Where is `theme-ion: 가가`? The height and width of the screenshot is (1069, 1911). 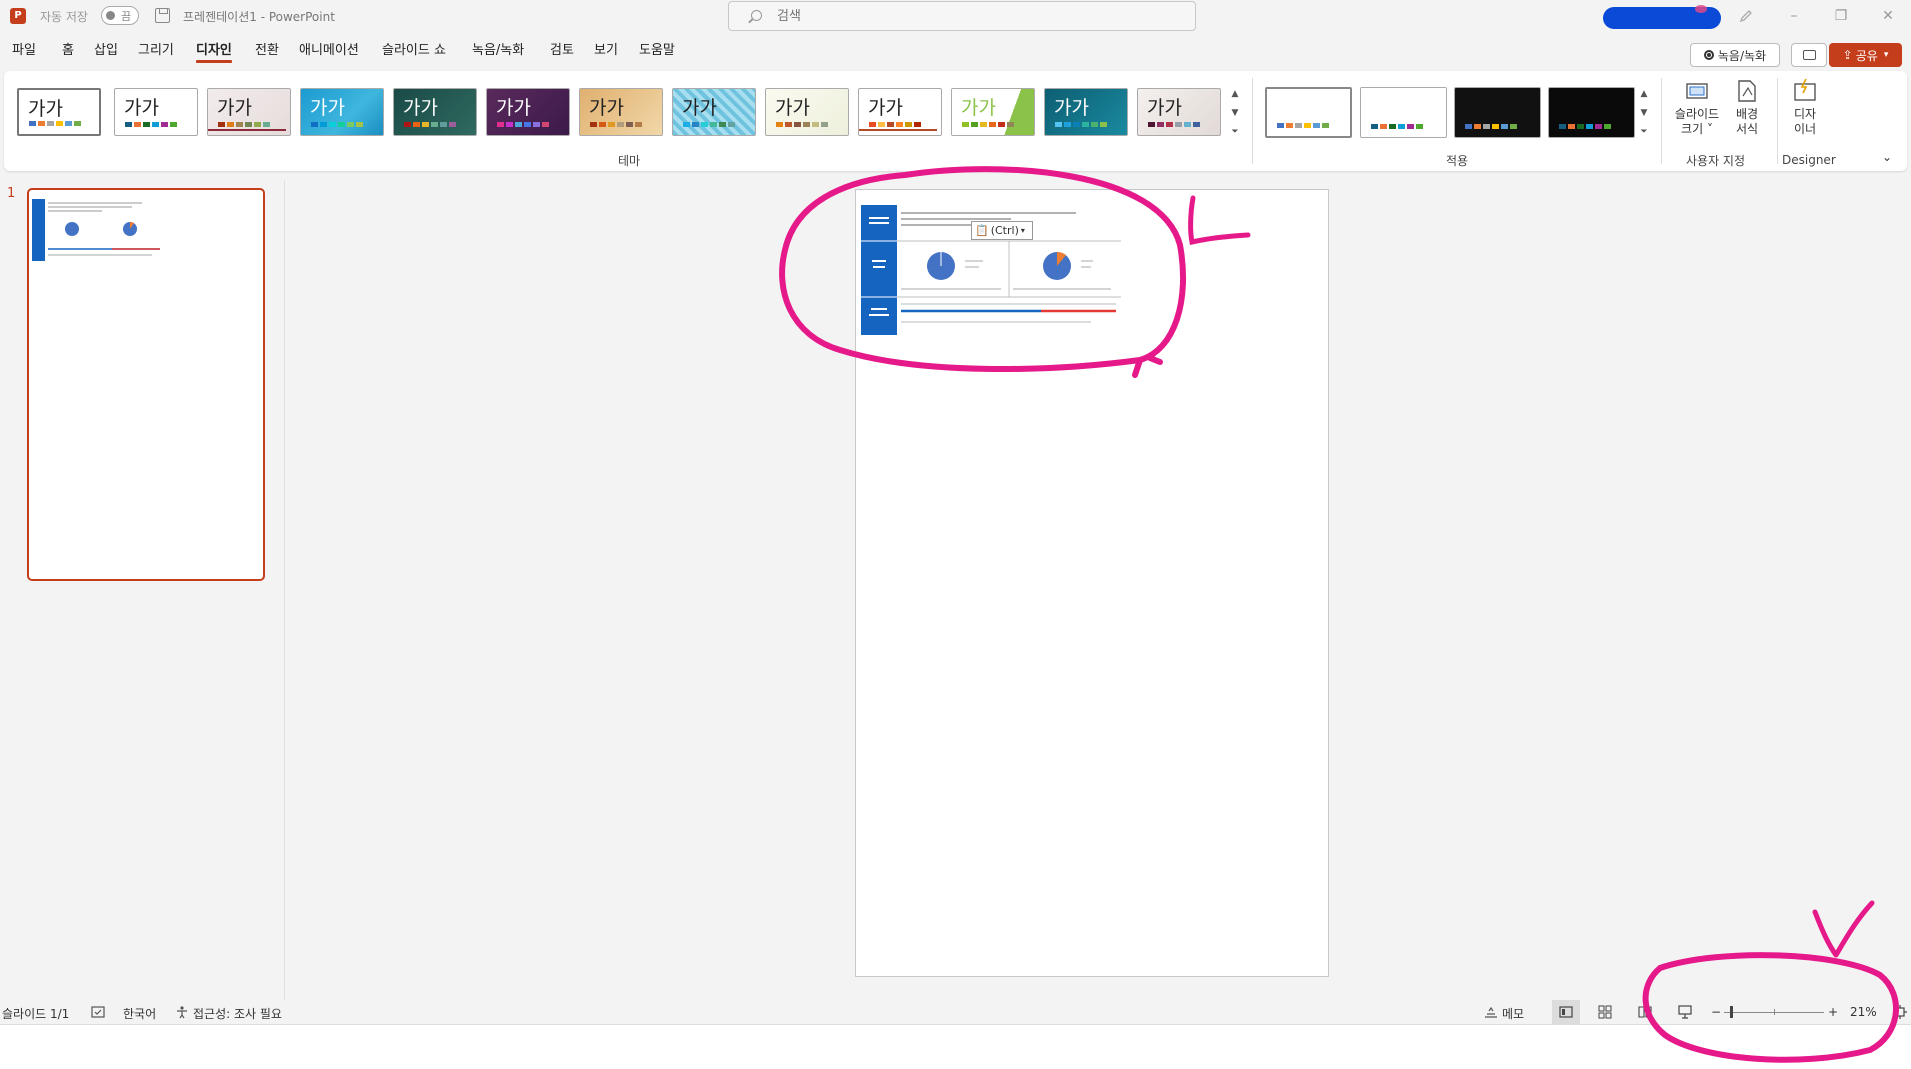
theme-ion: 가가 is located at coordinates (342, 112).